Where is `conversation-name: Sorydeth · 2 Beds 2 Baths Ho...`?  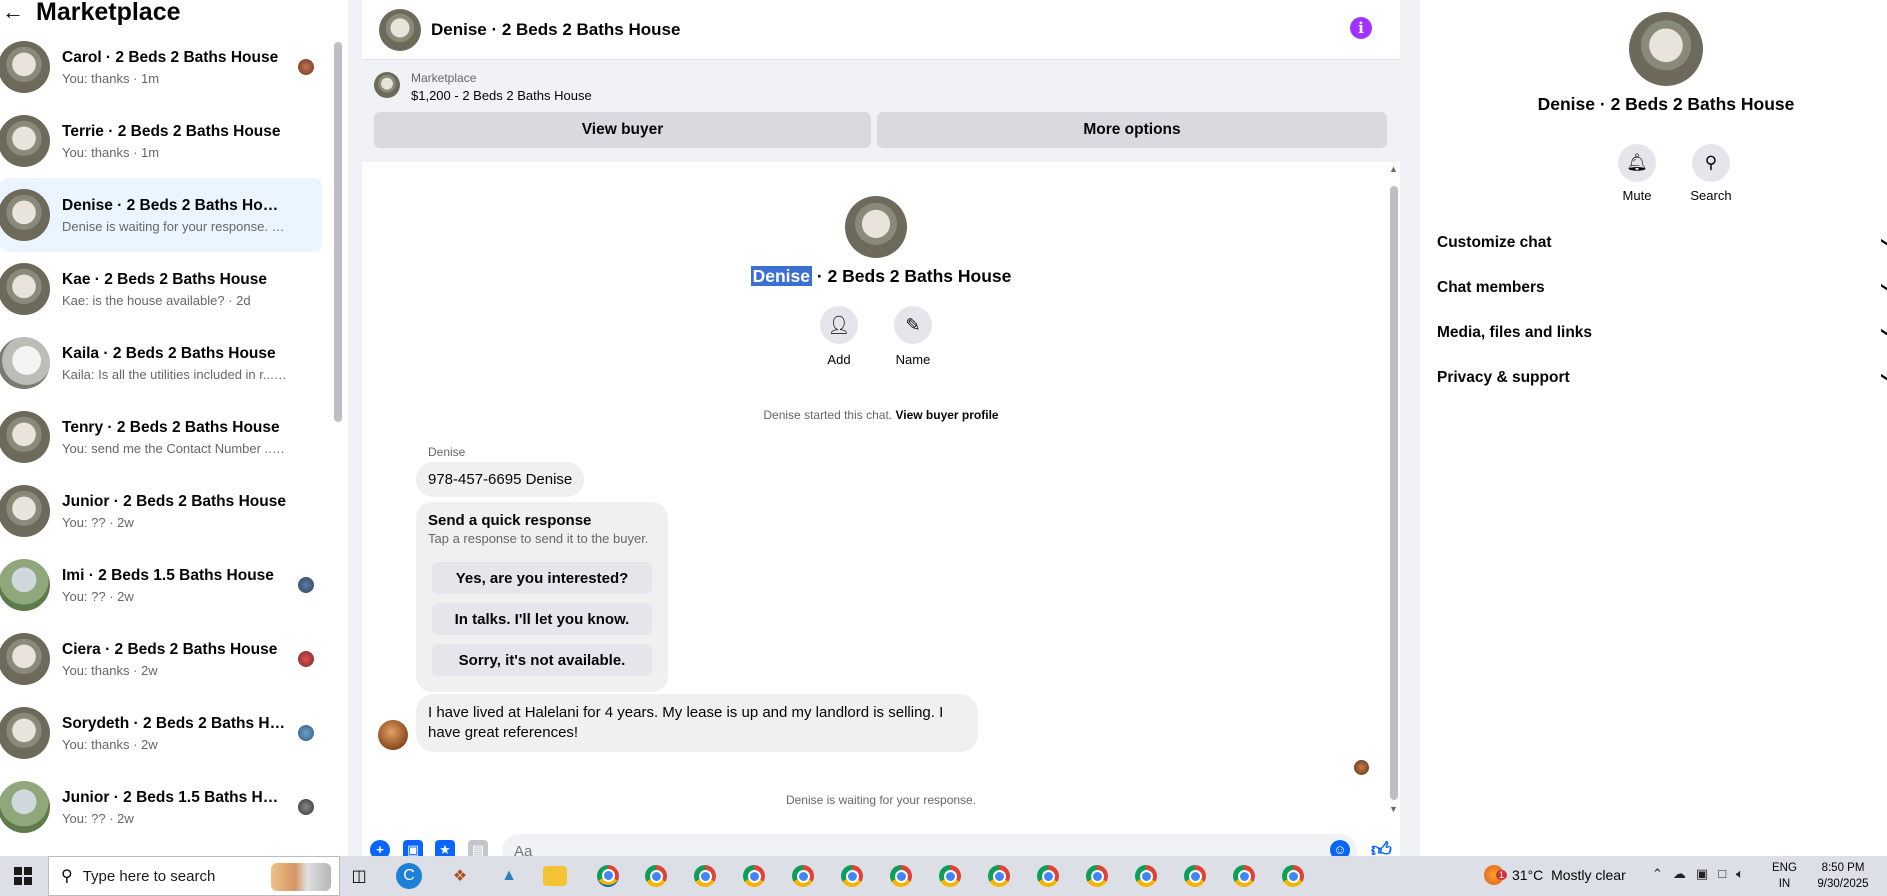
conversation-name: Sorydeth · 2 Beds 2 Baths Ho... is located at coordinates (174, 723).